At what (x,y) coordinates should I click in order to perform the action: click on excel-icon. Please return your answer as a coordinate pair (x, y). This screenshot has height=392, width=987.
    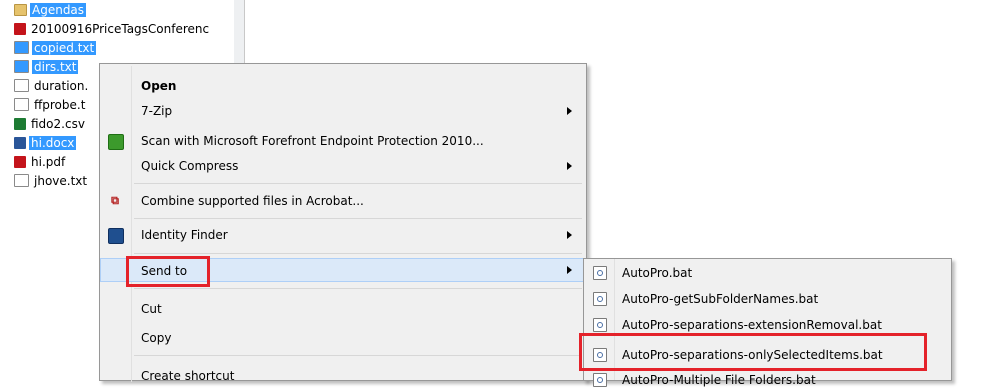
    Looking at the image, I should click on (20, 124).